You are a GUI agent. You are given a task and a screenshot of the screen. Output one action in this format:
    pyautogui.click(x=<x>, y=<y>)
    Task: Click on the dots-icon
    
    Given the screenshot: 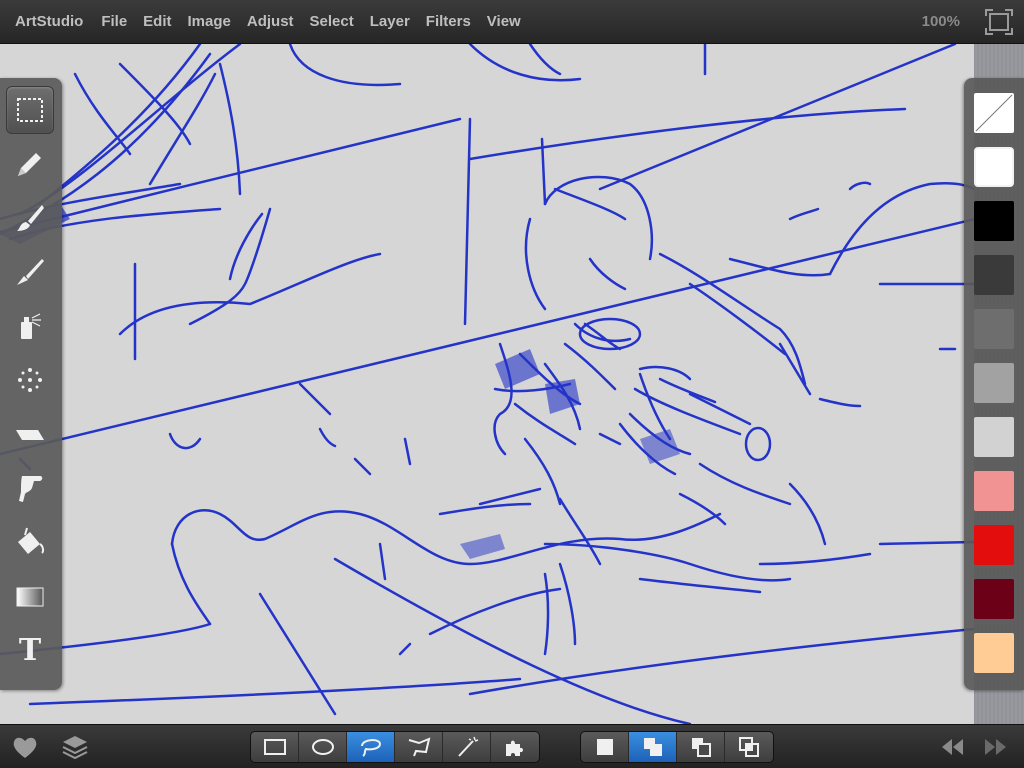 What is the action you would take?
    pyautogui.click(x=30, y=380)
    